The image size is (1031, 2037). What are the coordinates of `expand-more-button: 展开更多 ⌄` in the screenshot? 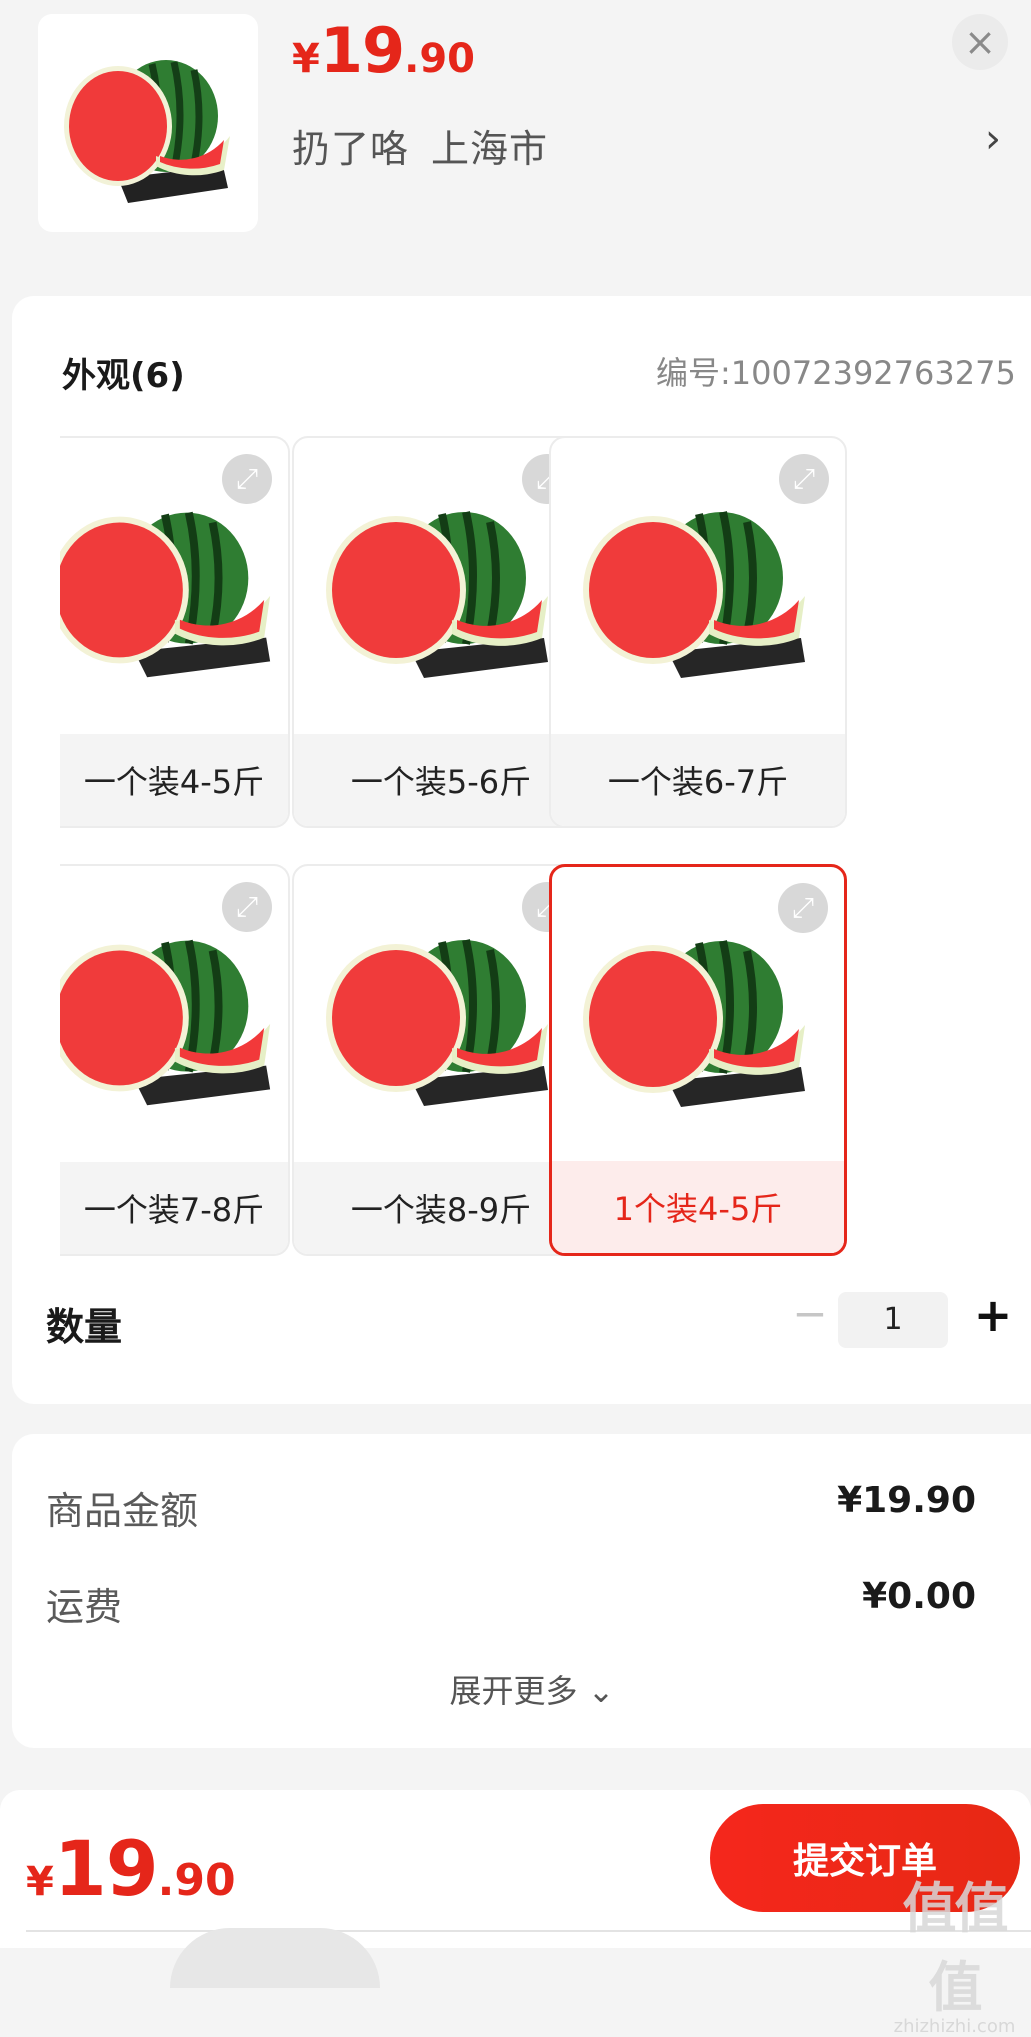 It's located at (521, 1689).